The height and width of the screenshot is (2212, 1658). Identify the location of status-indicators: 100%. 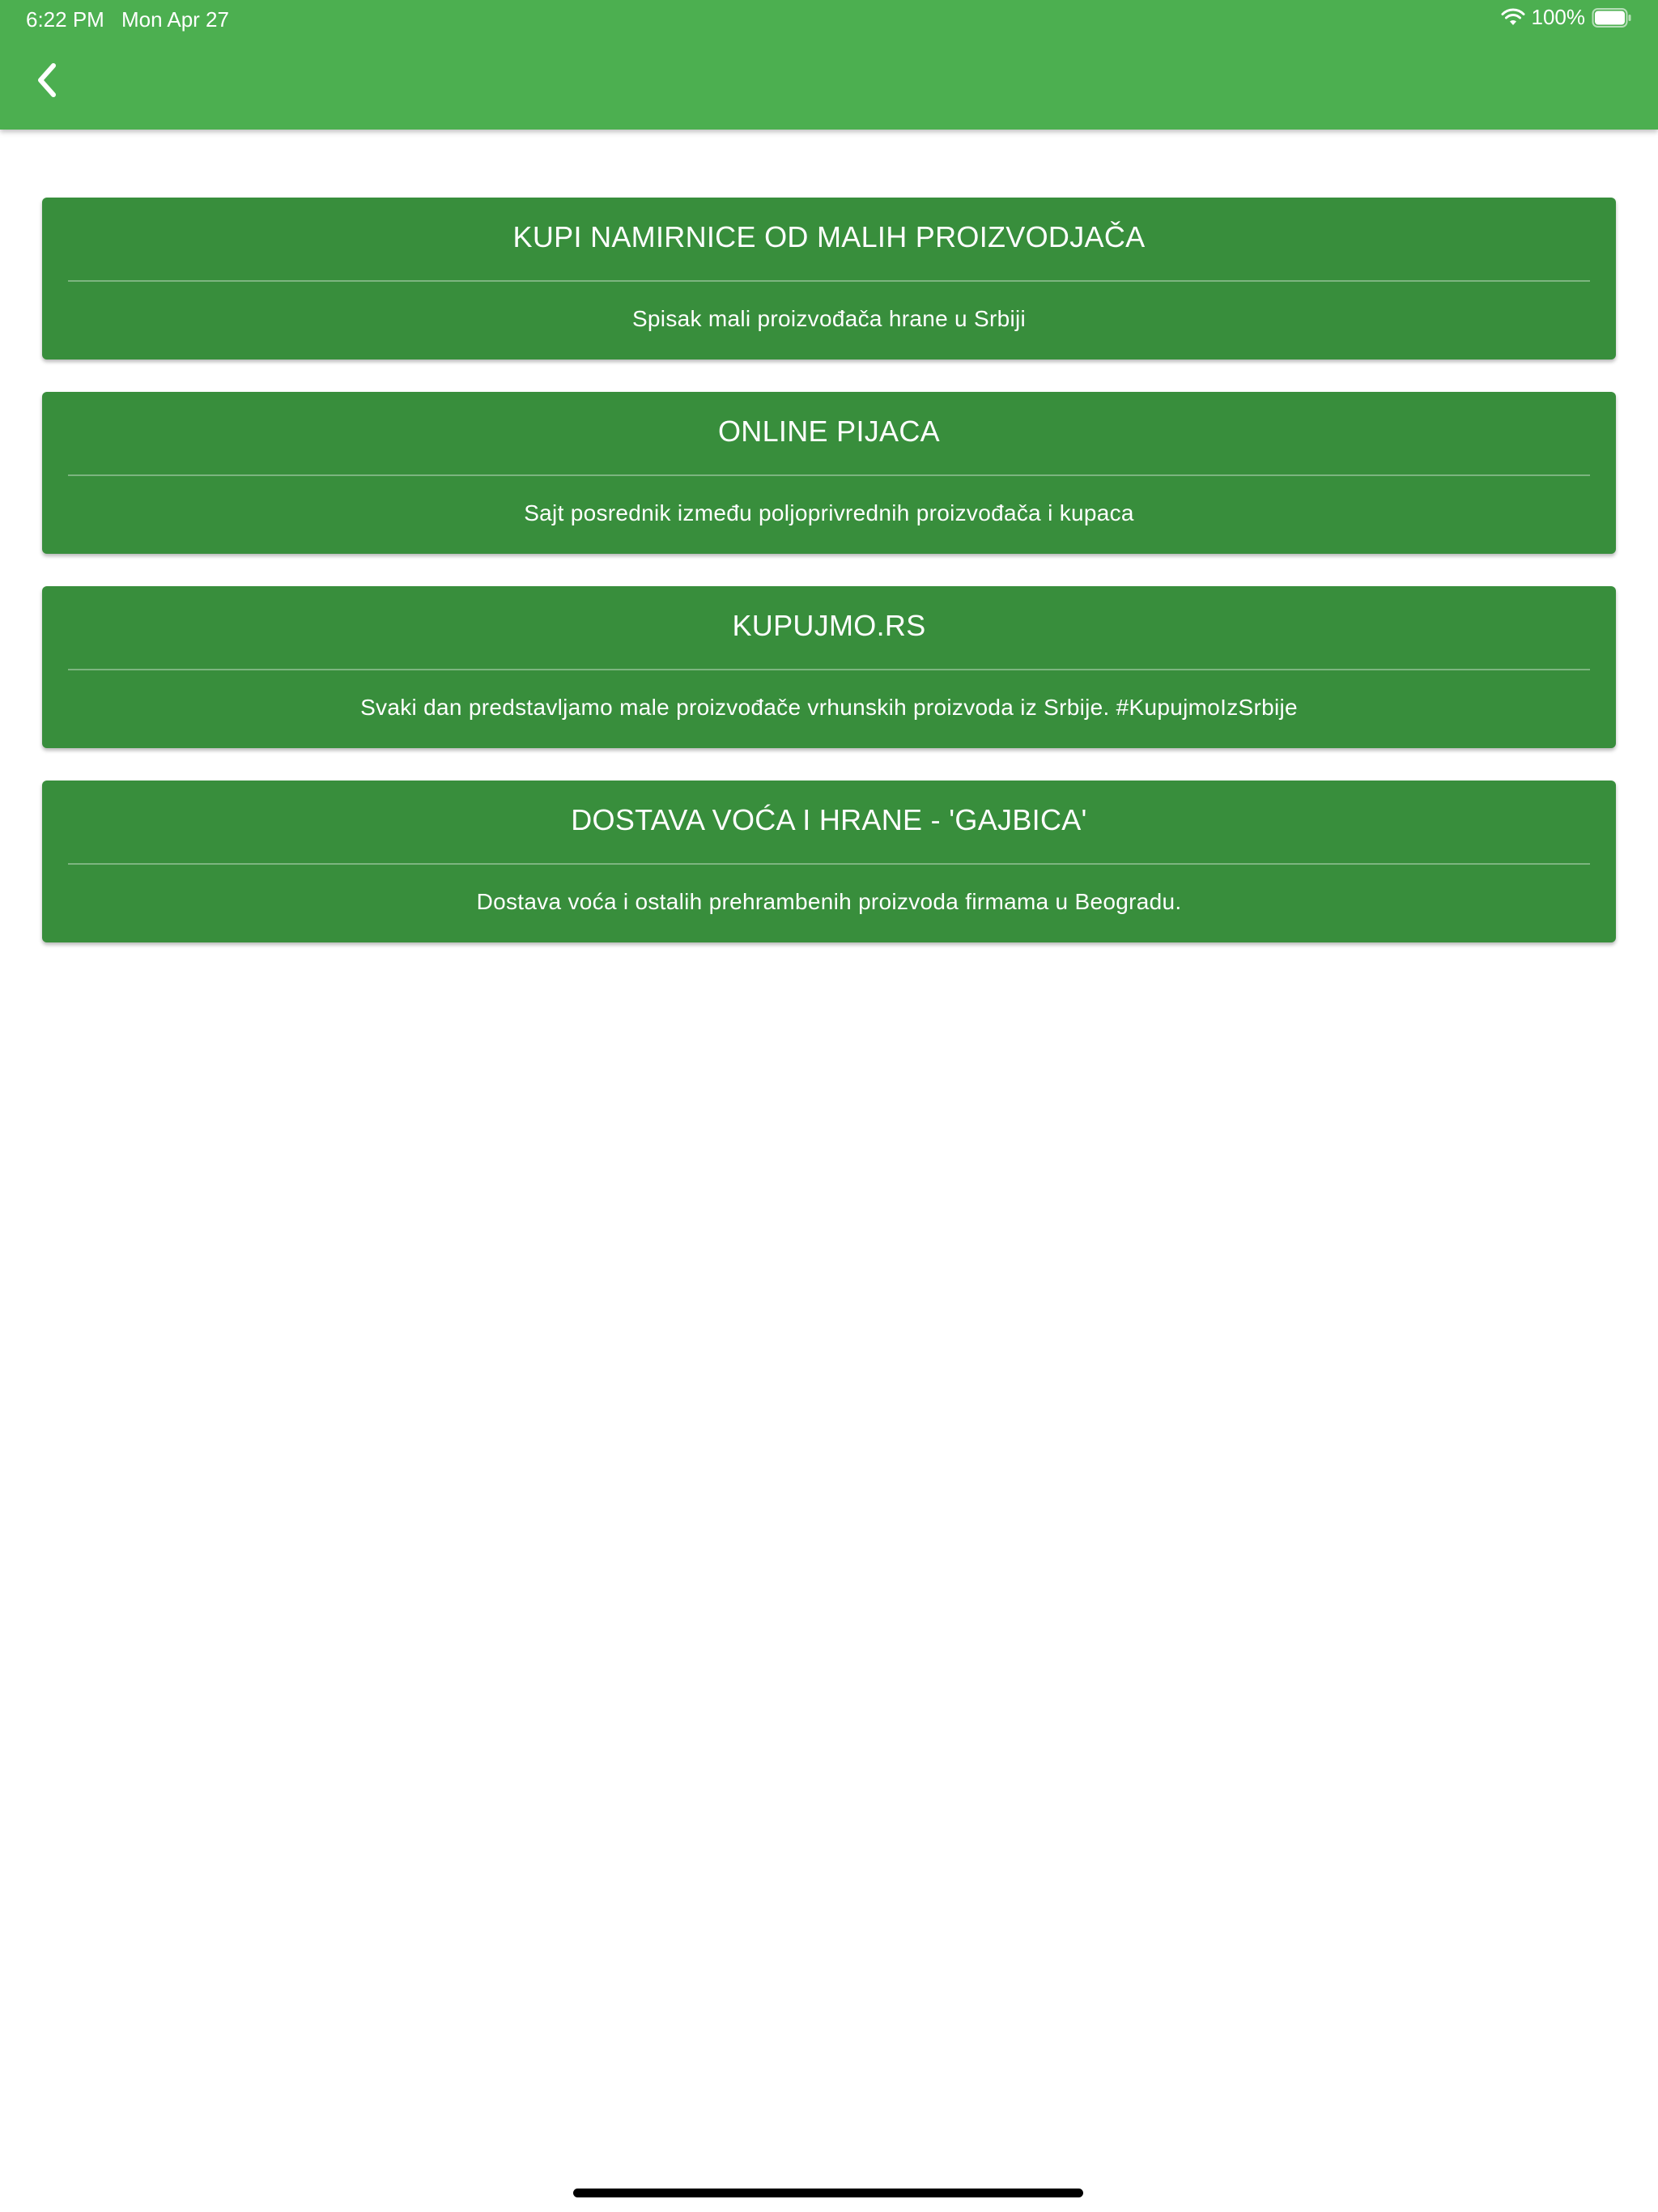
(1567, 18).